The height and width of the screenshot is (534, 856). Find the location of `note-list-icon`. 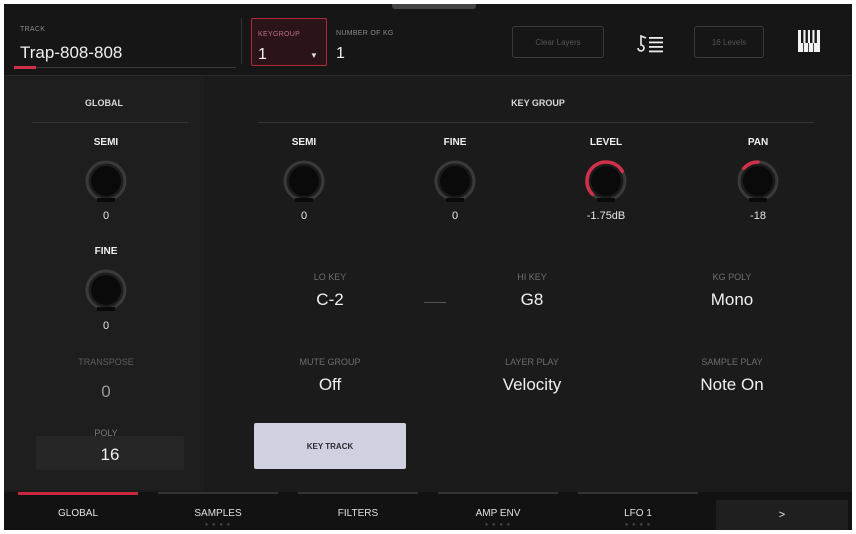

note-list-icon is located at coordinates (650, 43).